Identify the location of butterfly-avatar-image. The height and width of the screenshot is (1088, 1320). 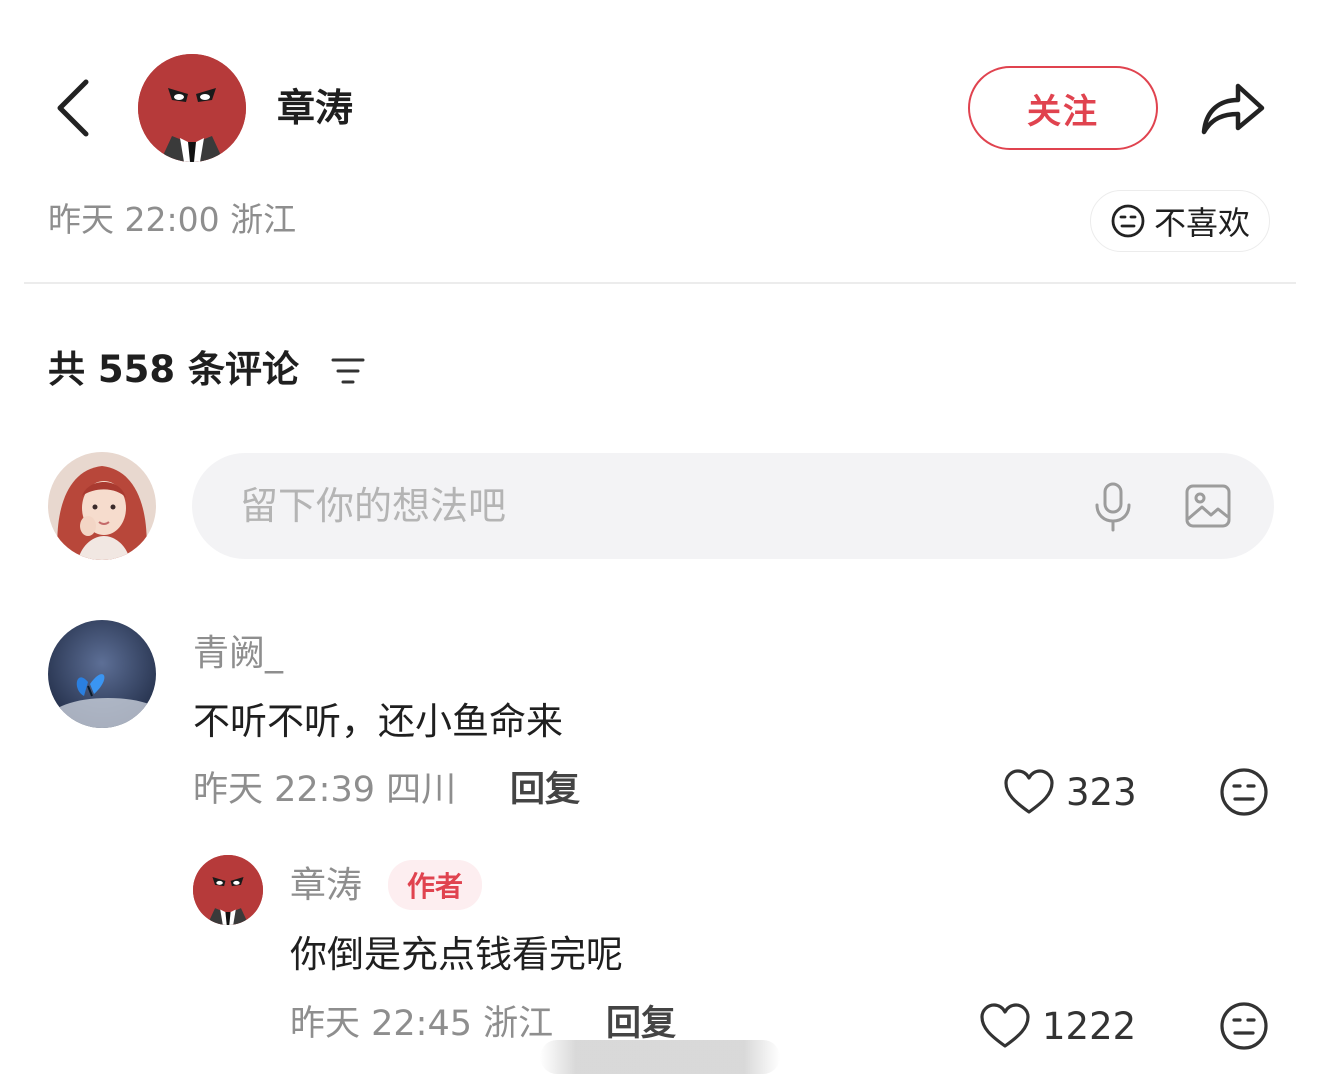
(102, 674).